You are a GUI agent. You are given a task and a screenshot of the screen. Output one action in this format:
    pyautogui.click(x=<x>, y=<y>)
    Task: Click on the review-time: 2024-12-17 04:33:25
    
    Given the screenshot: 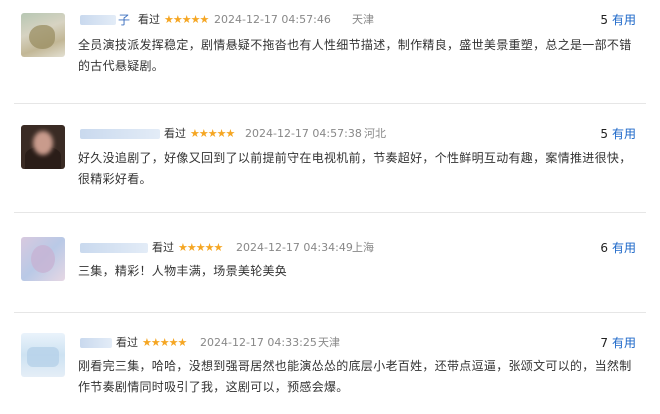 What is the action you would take?
    pyautogui.click(x=258, y=342)
    